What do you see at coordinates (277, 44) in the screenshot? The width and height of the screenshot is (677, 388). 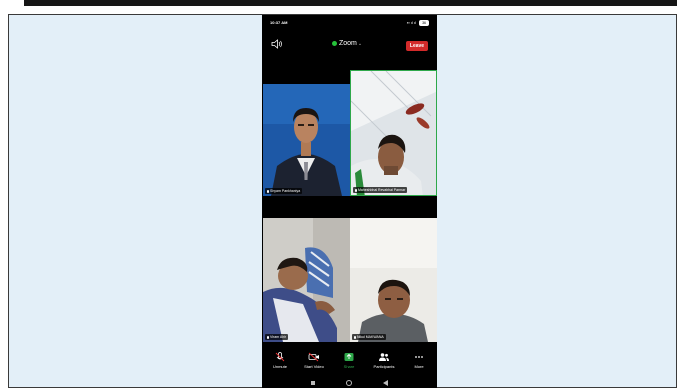 I see `speaker-icon` at bounding box center [277, 44].